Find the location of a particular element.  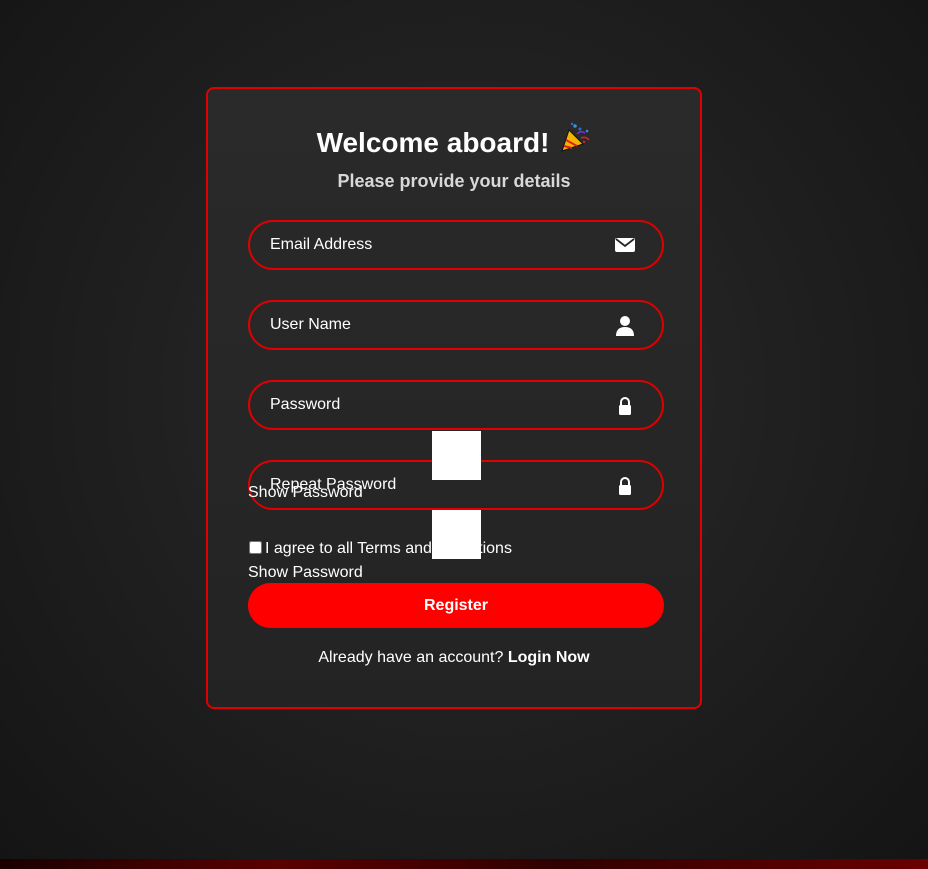

page-title: Welcome aboard! is located at coordinates (454, 141).